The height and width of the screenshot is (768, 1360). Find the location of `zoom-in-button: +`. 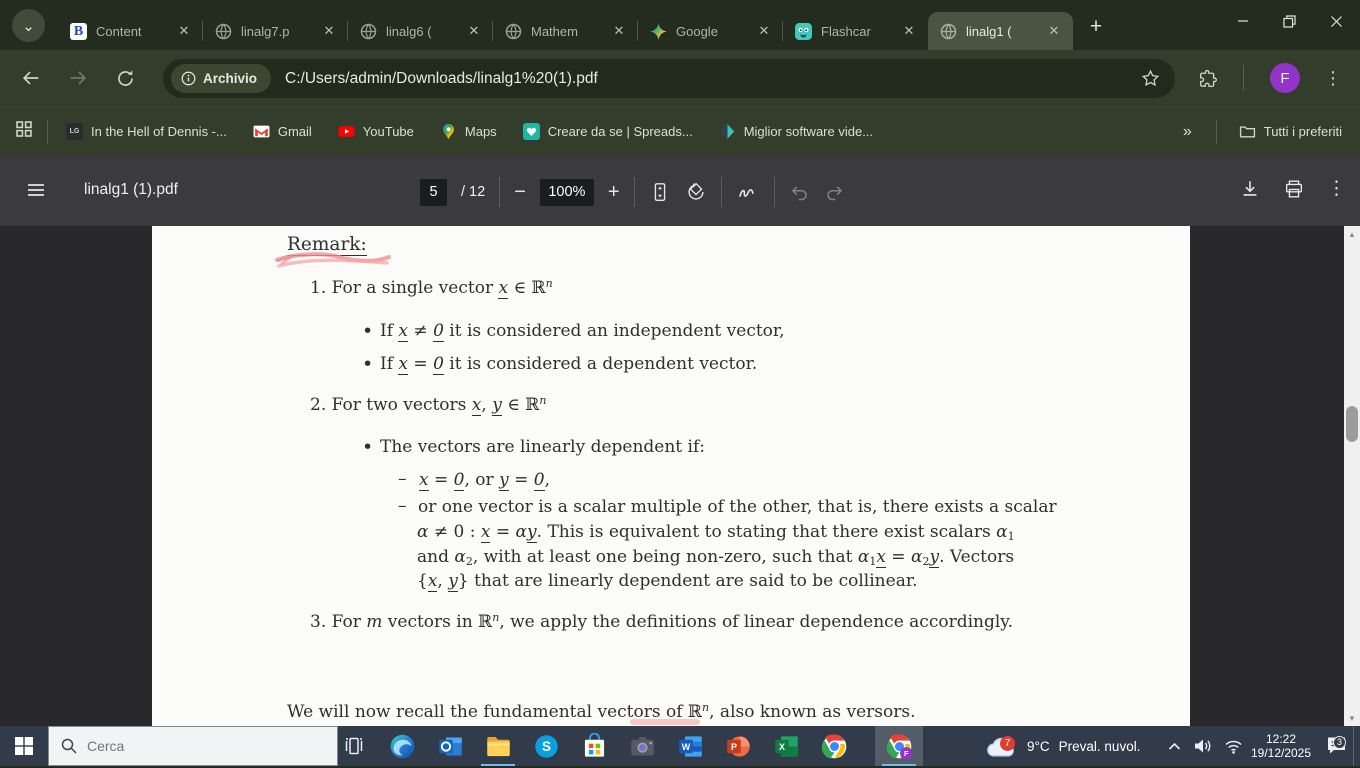

zoom-in-button: + is located at coordinates (614, 192).